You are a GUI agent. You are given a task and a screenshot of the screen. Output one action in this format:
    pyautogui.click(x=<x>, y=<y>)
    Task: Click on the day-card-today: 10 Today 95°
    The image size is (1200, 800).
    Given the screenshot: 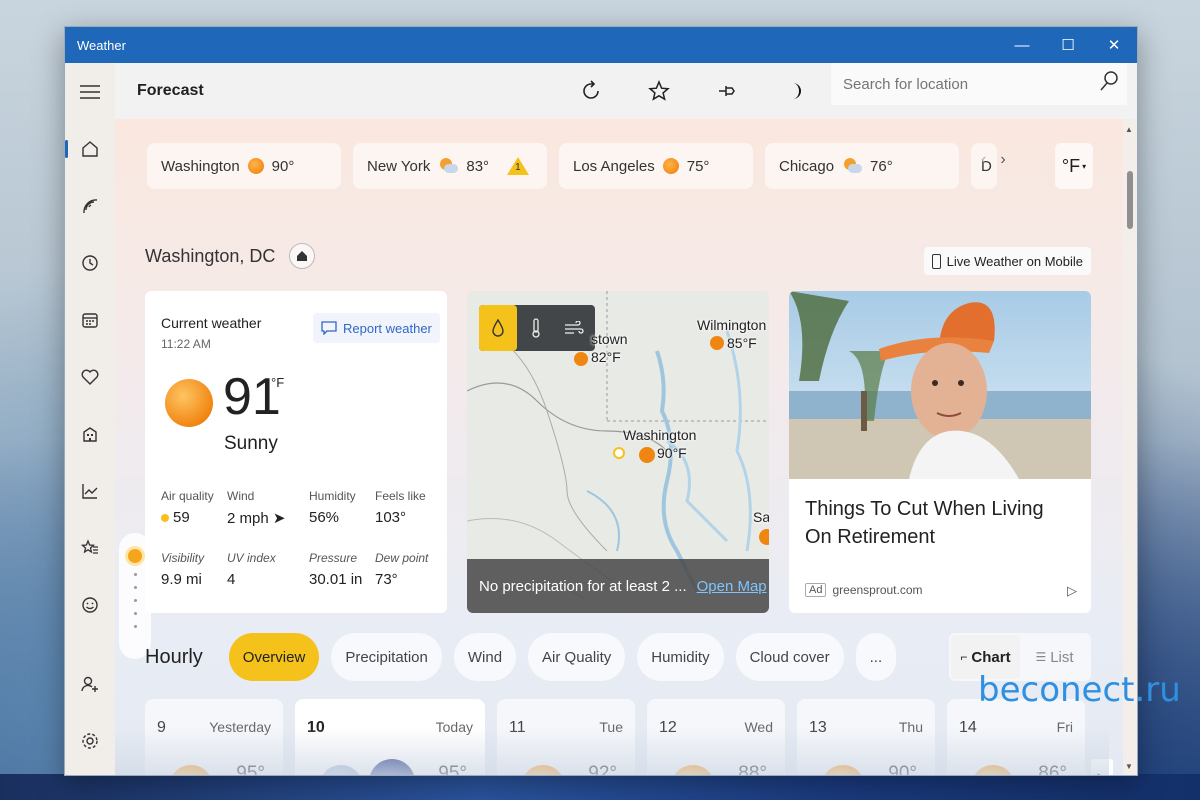 What is the action you would take?
    pyautogui.click(x=390, y=737)
    